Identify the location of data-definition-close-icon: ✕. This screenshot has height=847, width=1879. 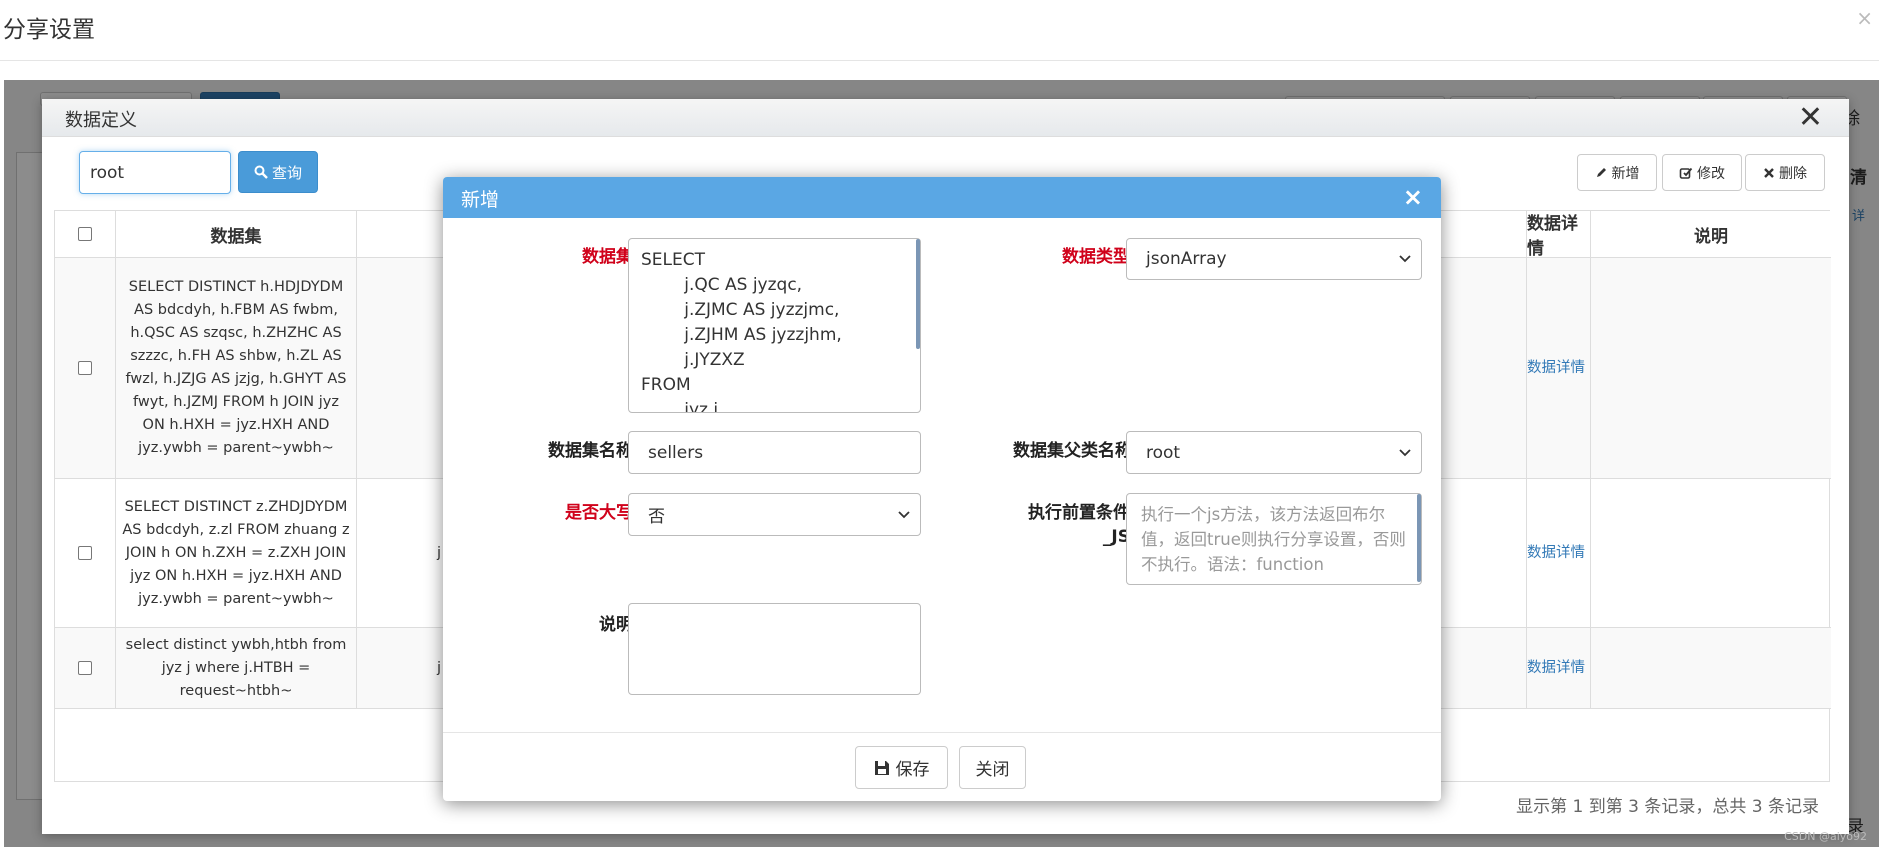
(1810, 118).